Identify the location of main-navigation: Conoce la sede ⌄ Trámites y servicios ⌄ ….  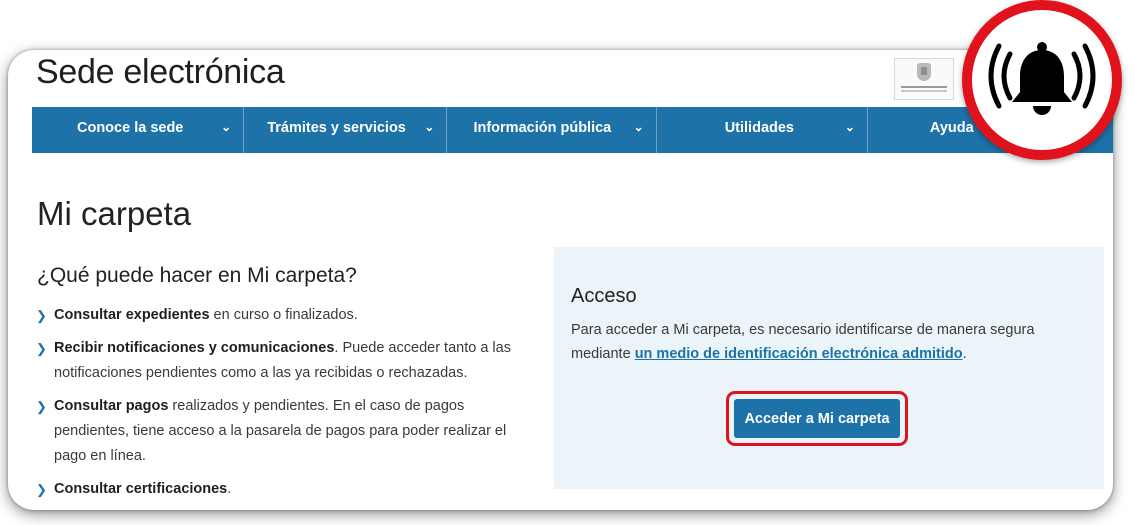
(572, 130).